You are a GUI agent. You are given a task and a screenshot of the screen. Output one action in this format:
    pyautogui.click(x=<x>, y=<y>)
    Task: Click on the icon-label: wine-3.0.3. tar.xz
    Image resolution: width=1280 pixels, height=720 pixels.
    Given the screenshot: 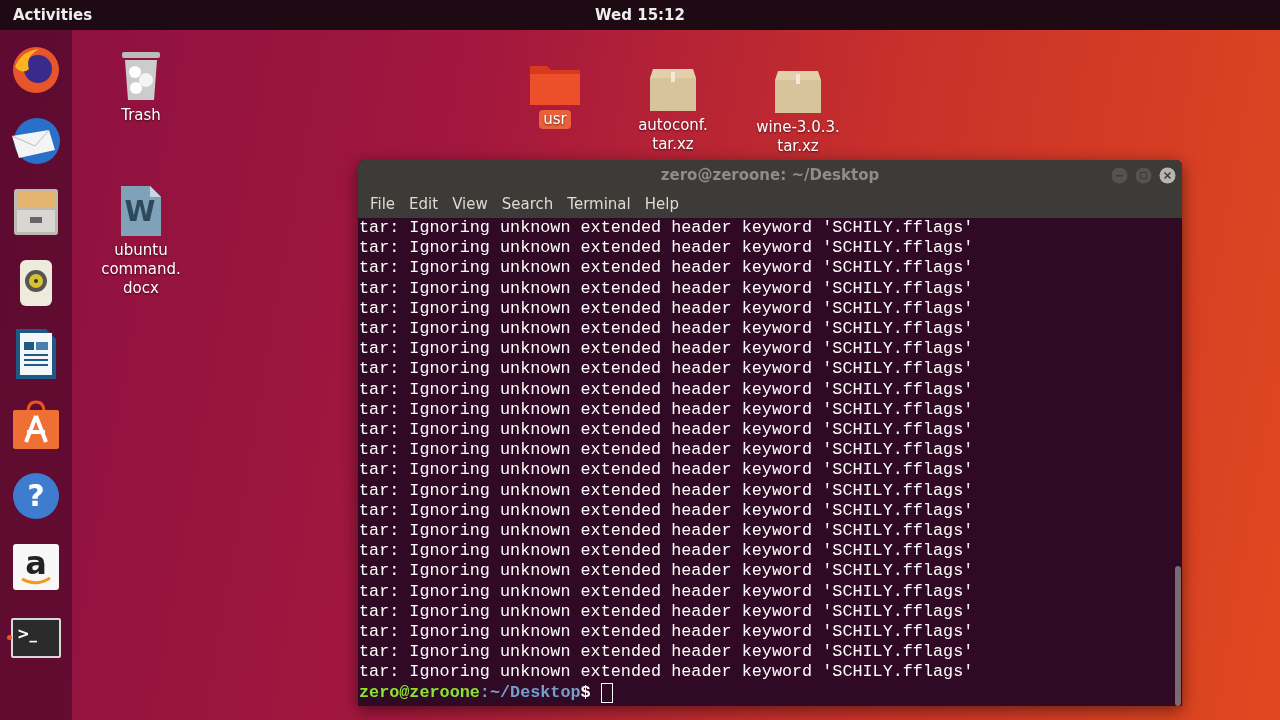 What is the action you would take?
    pyautogui.click(x=798, y=137)
    